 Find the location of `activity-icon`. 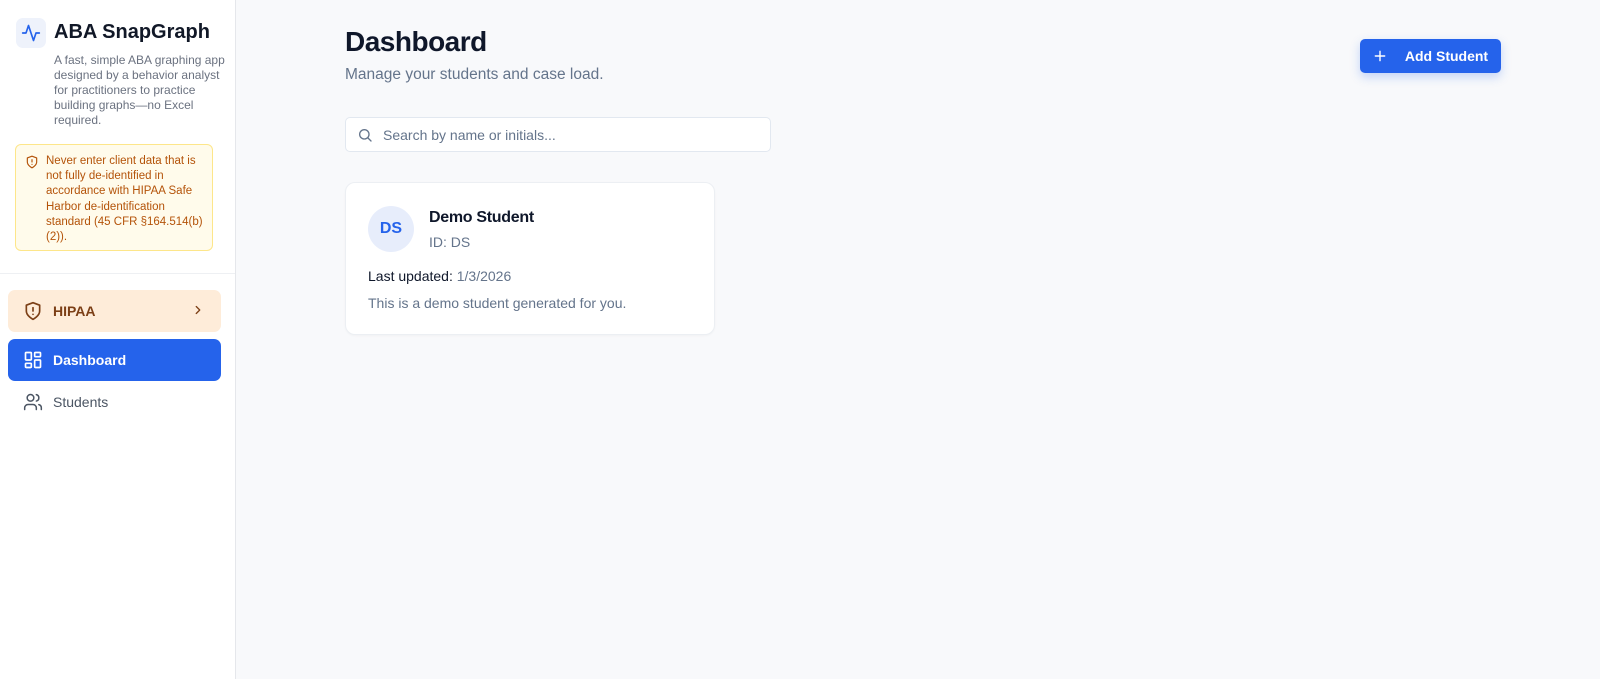

activity-icon is located at coordinates (31, 33).